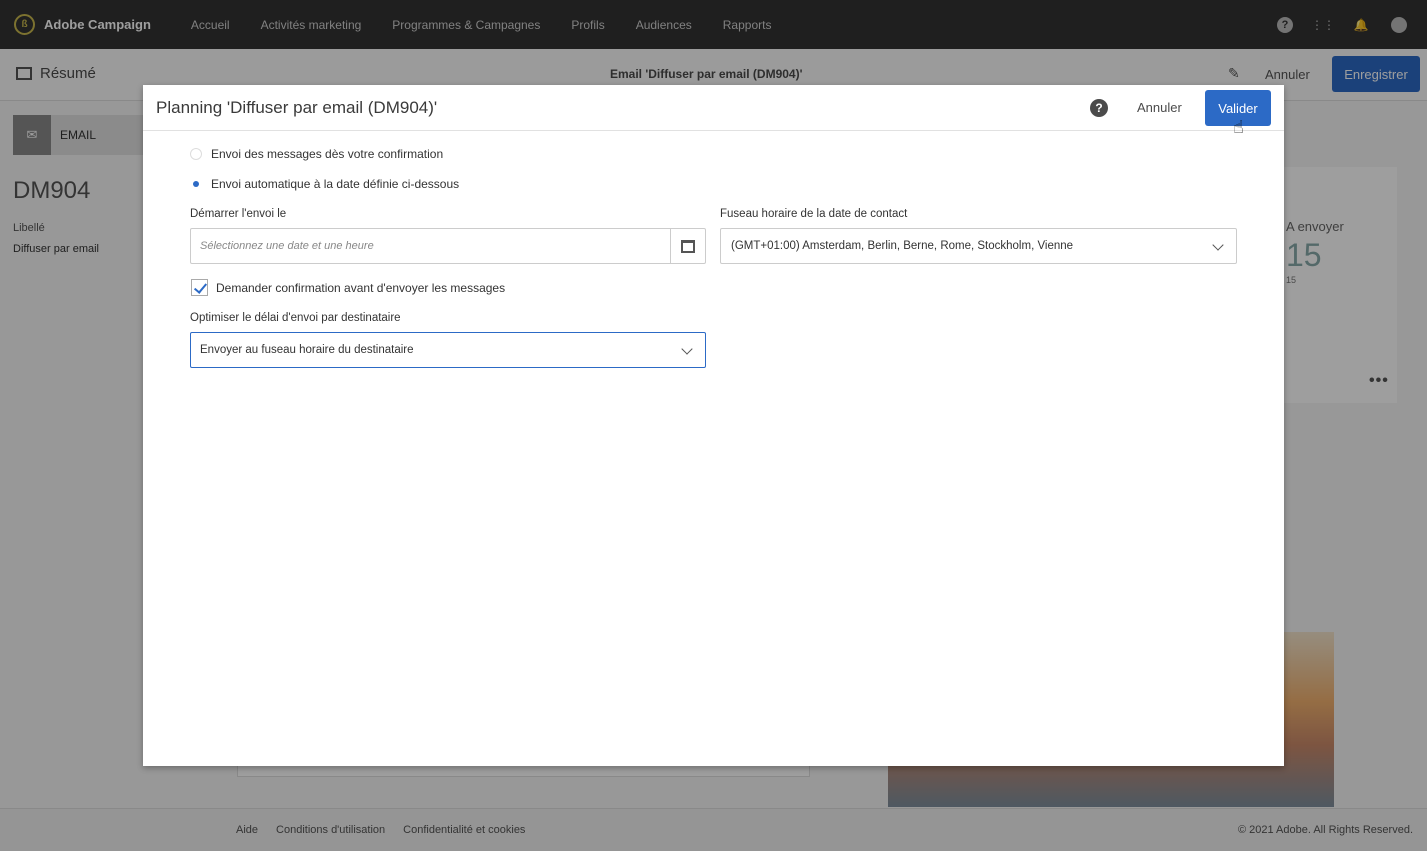  I want to click on radio-checked, so click(196, 184).